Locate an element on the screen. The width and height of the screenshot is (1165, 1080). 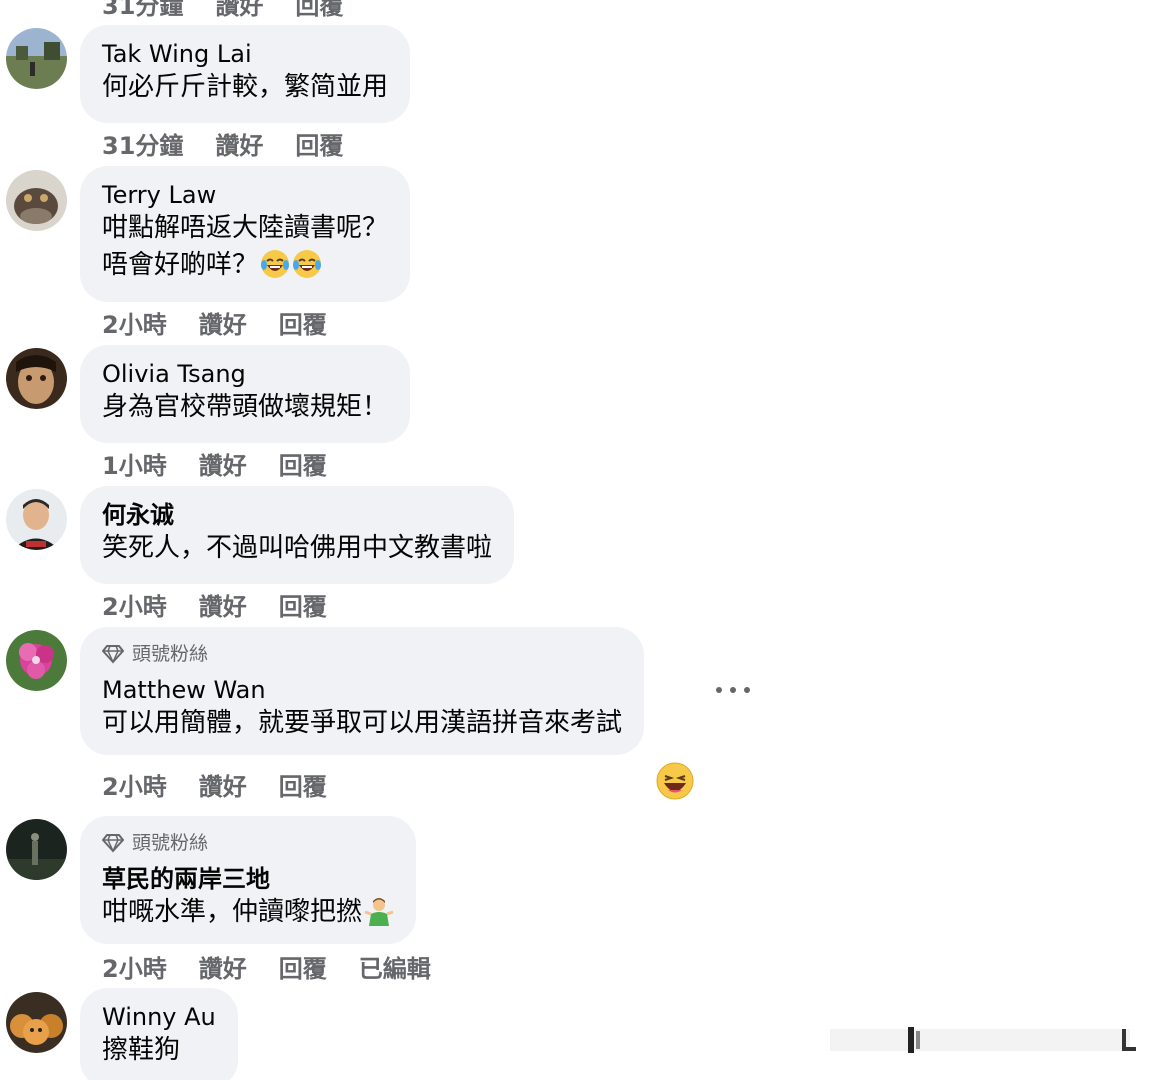
comment-text-line: 咁嘅水準，仲讀嚟把撚 is located at coordinates (248, 912).